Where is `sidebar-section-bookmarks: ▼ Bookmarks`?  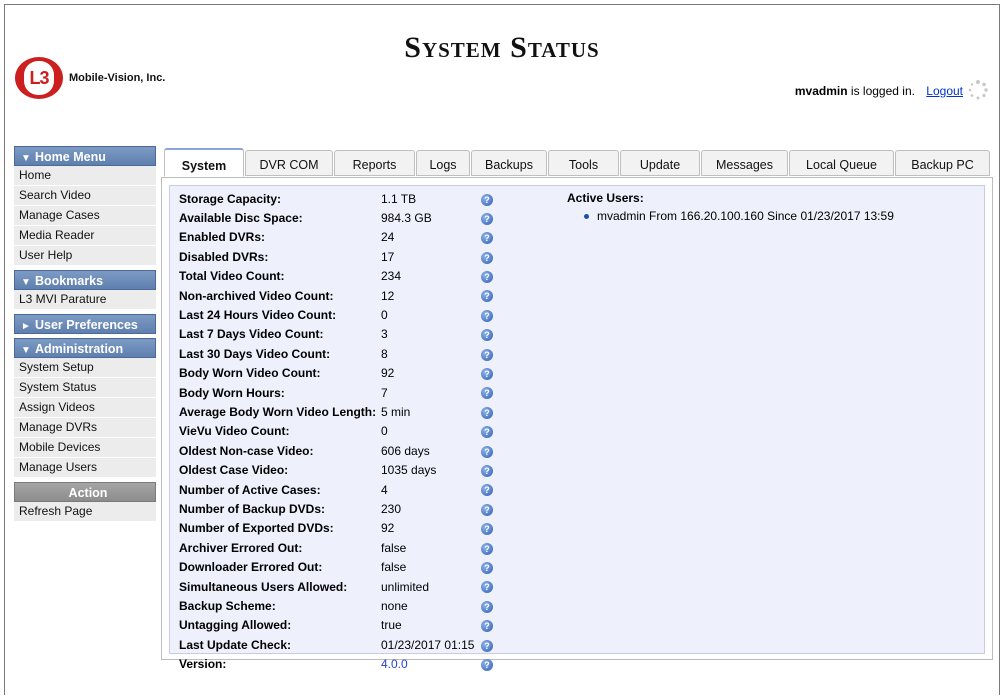
sidebar-section-bookmarks: ▼ Bookmarks is located at coordinates (85, 280).